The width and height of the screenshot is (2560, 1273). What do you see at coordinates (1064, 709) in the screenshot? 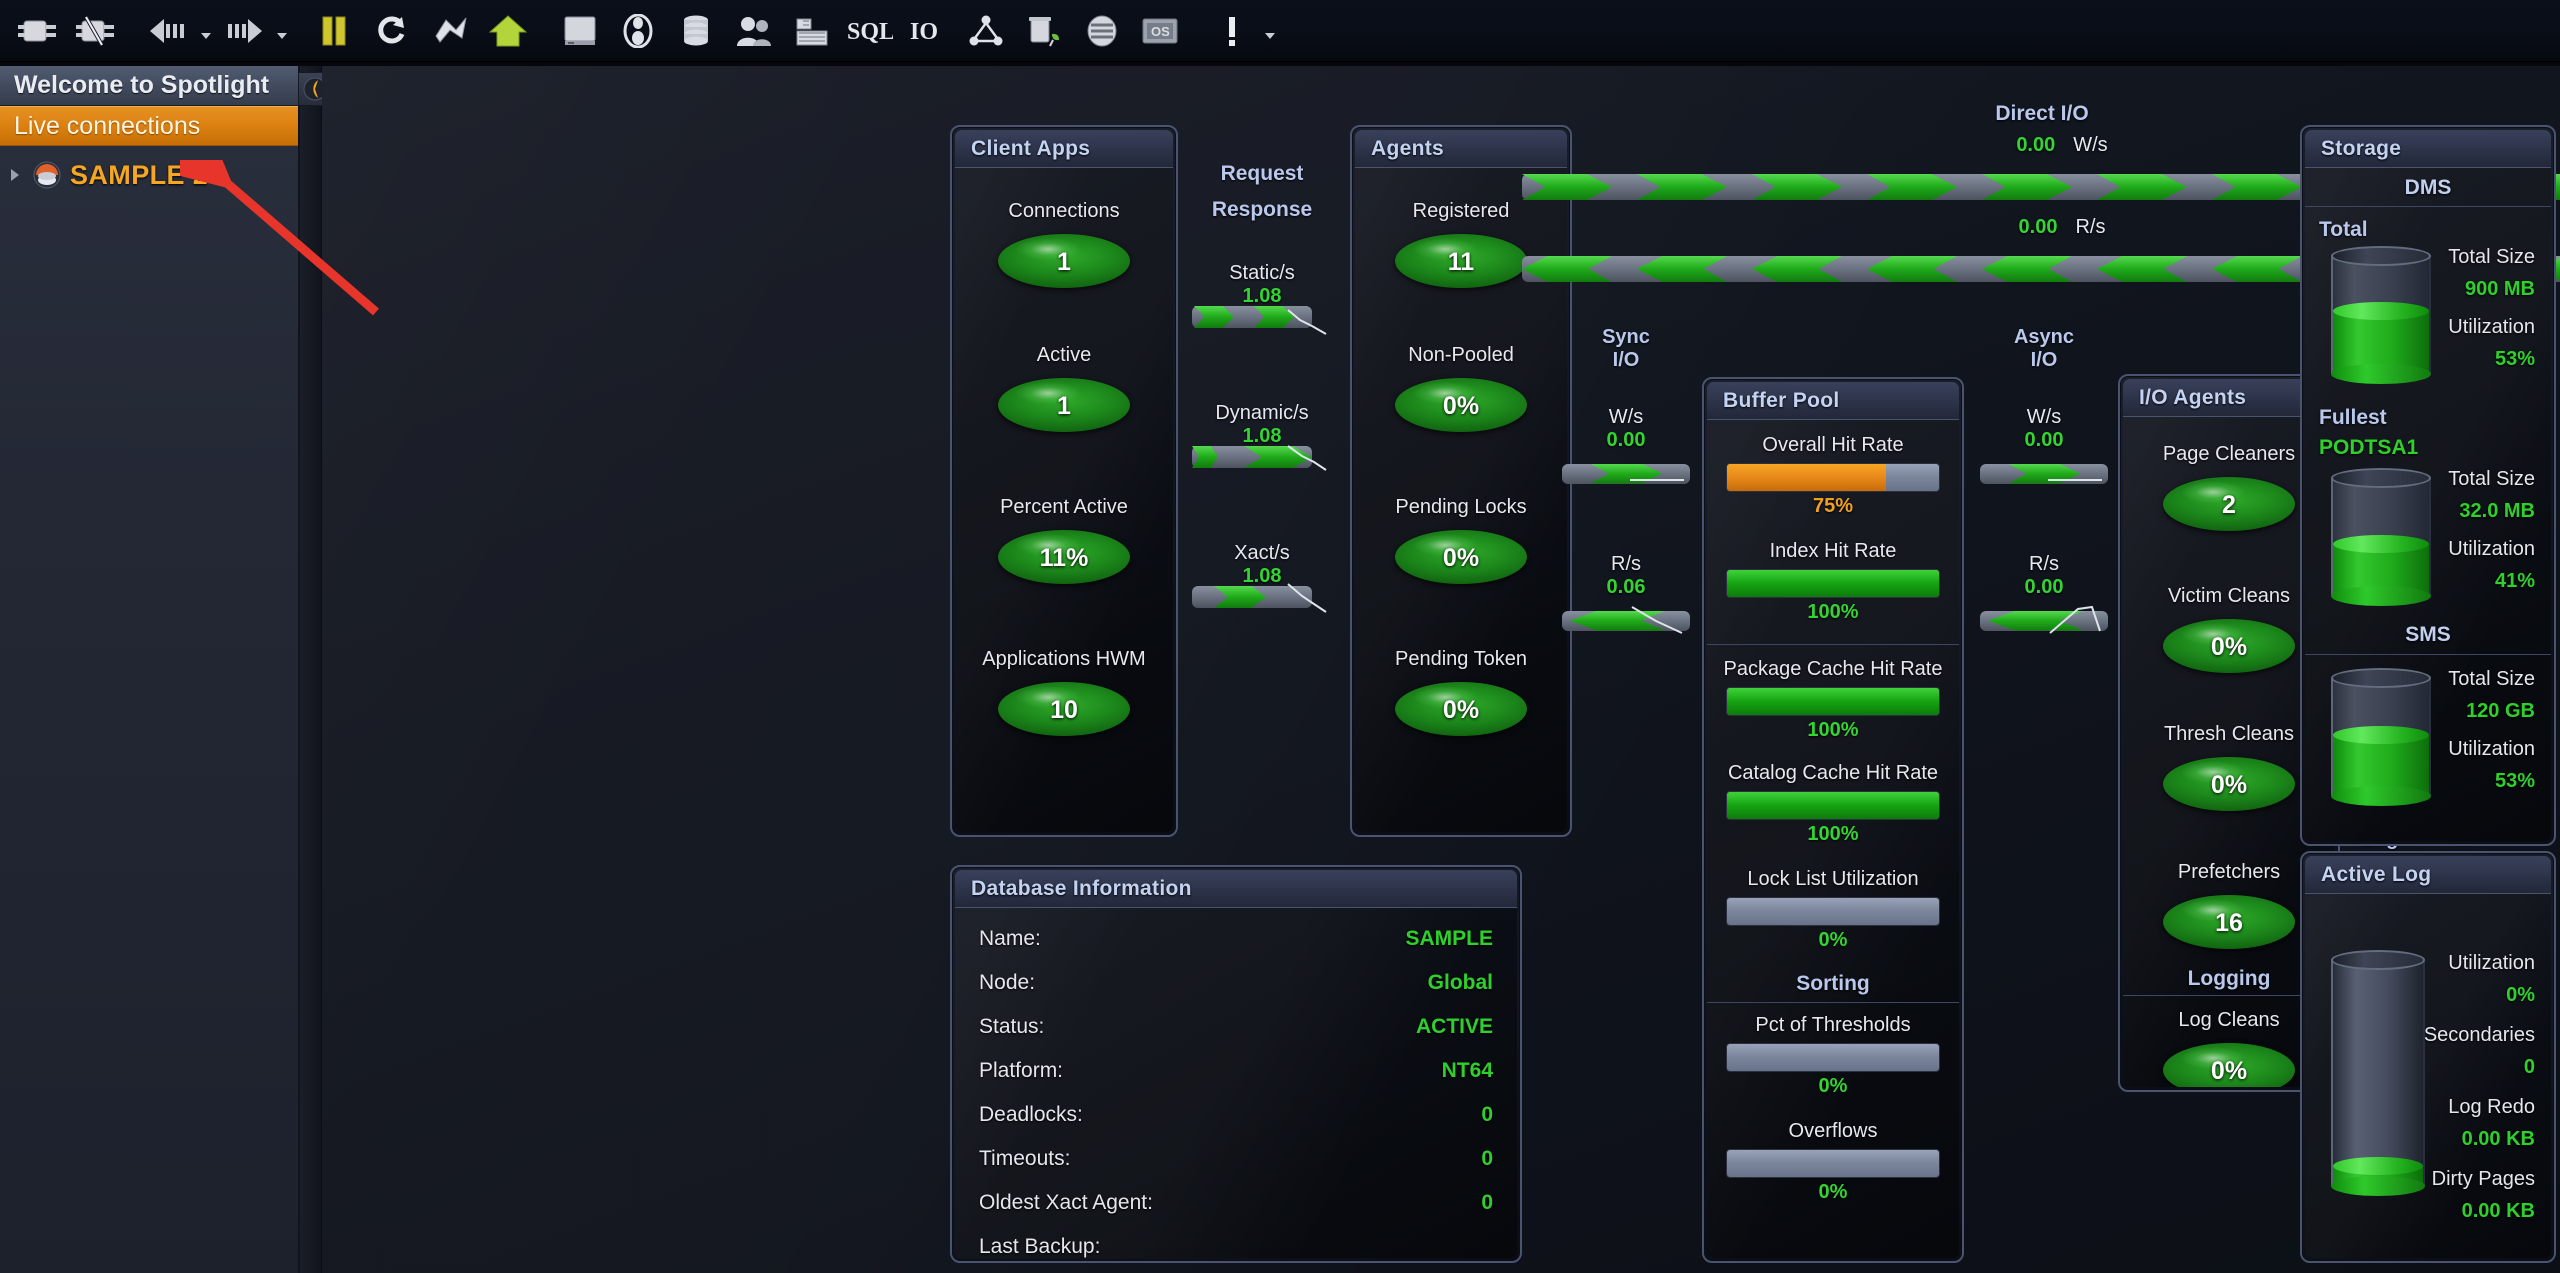
I see `metric-gauge: 10` at bounding box center [1064, 709].